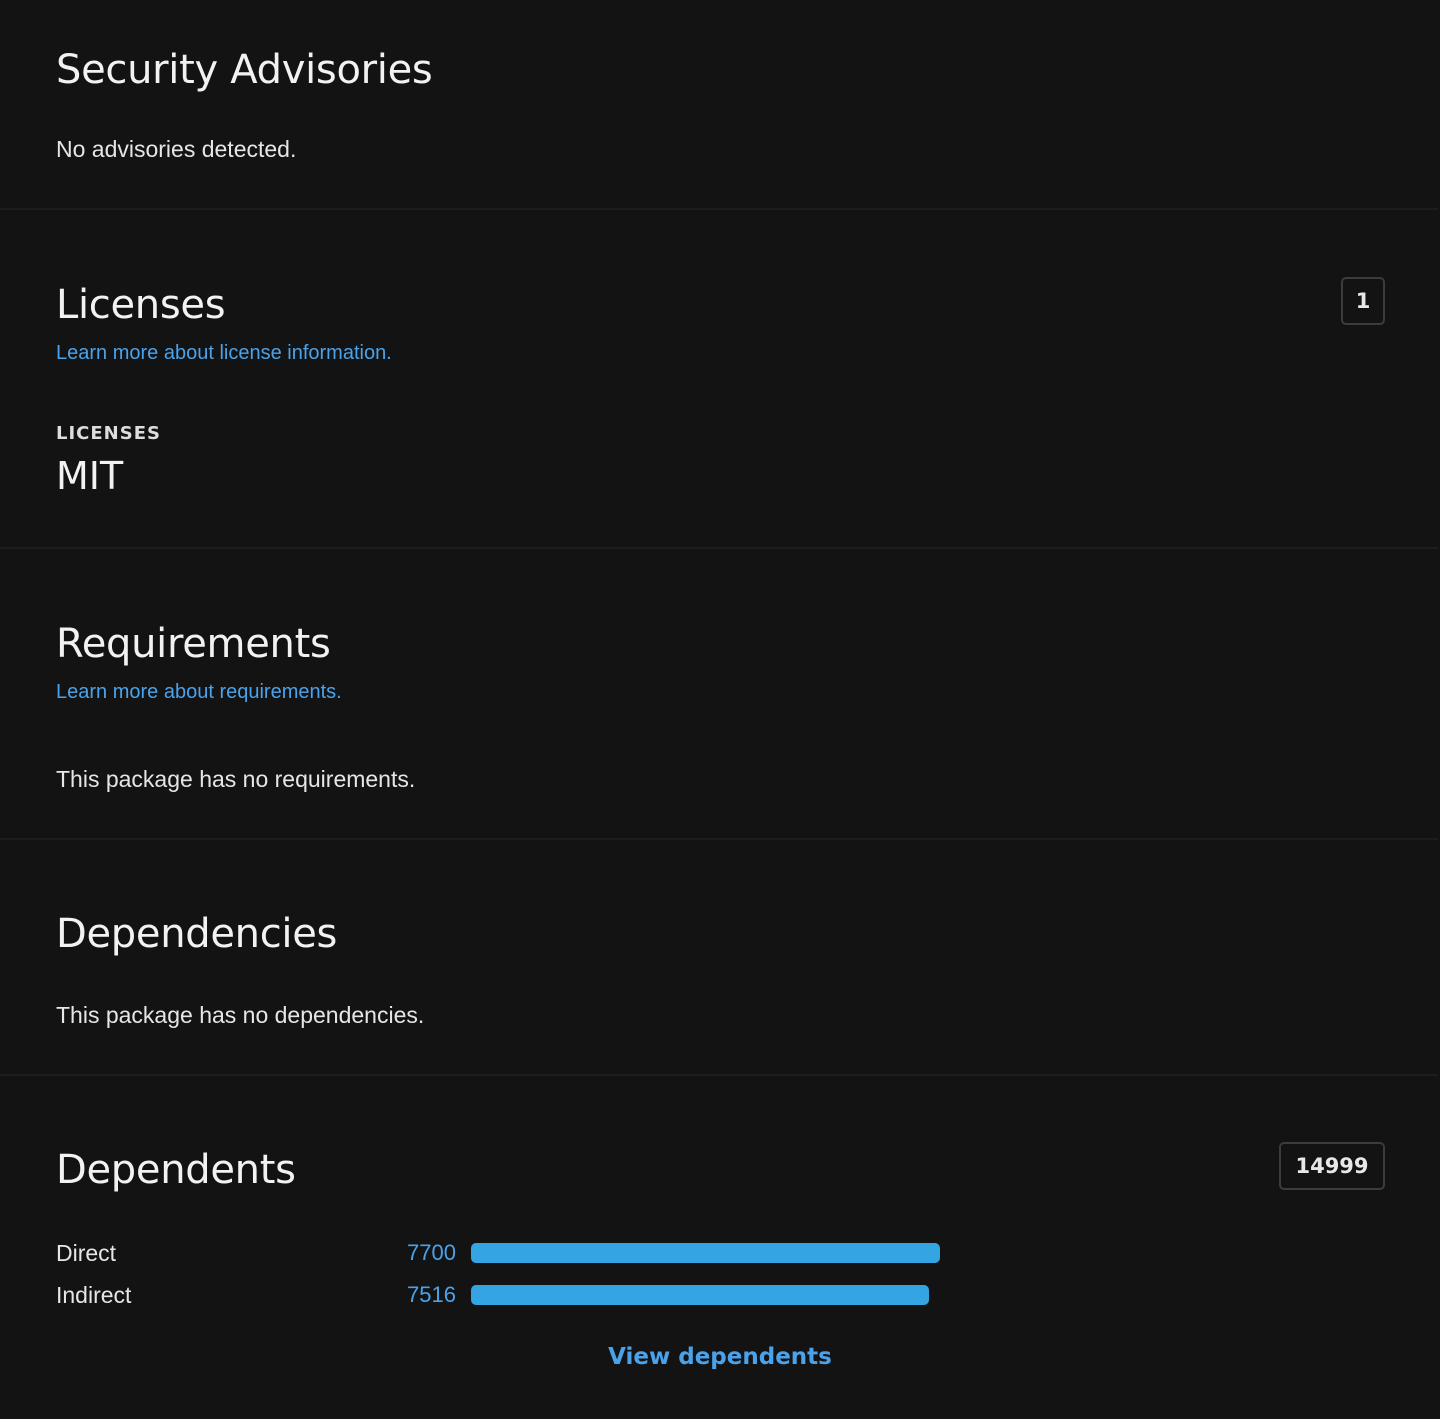  What do you see at coordinates (720, 1357) in the screenshot?
I see `view-dependents-link: View dependents` at bounding box center [720, 1357].